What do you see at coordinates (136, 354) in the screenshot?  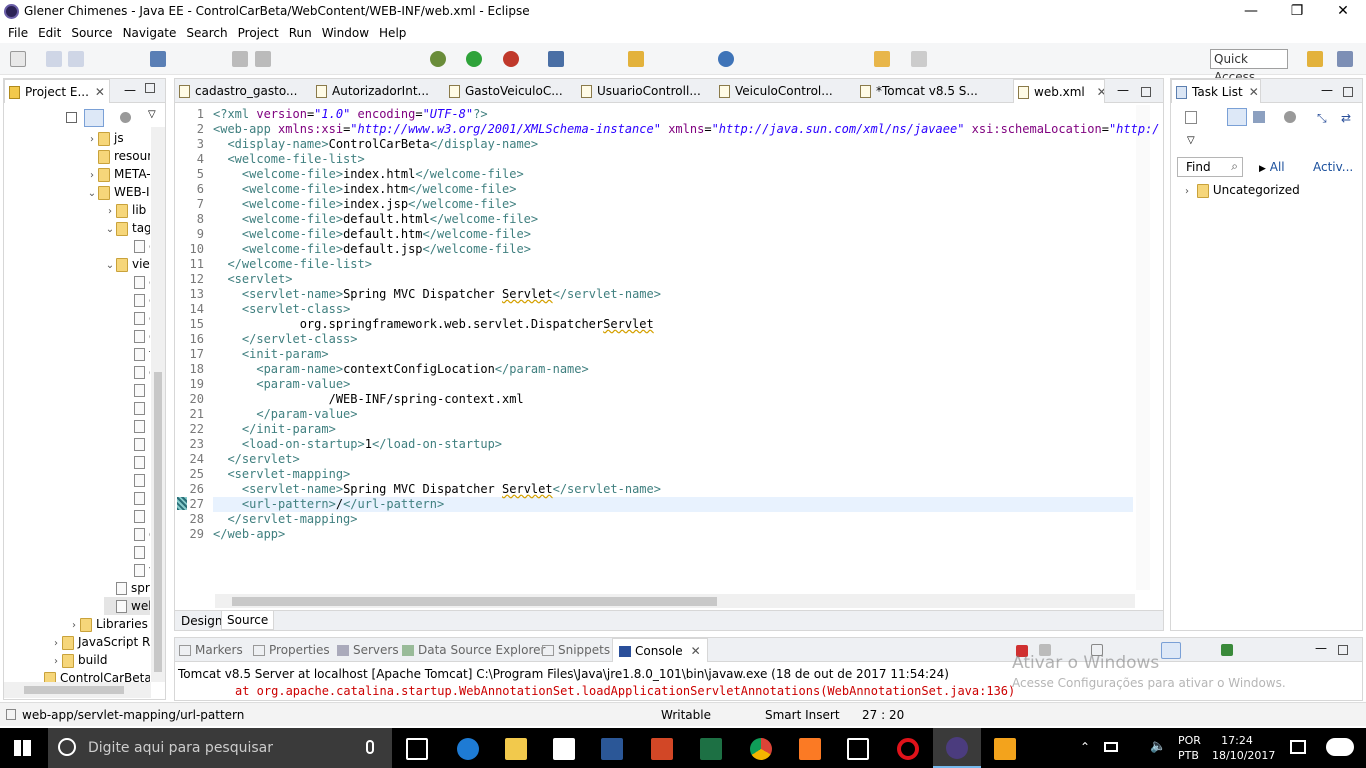 I see `tree-item: fo` at bounding box center [136, 354].